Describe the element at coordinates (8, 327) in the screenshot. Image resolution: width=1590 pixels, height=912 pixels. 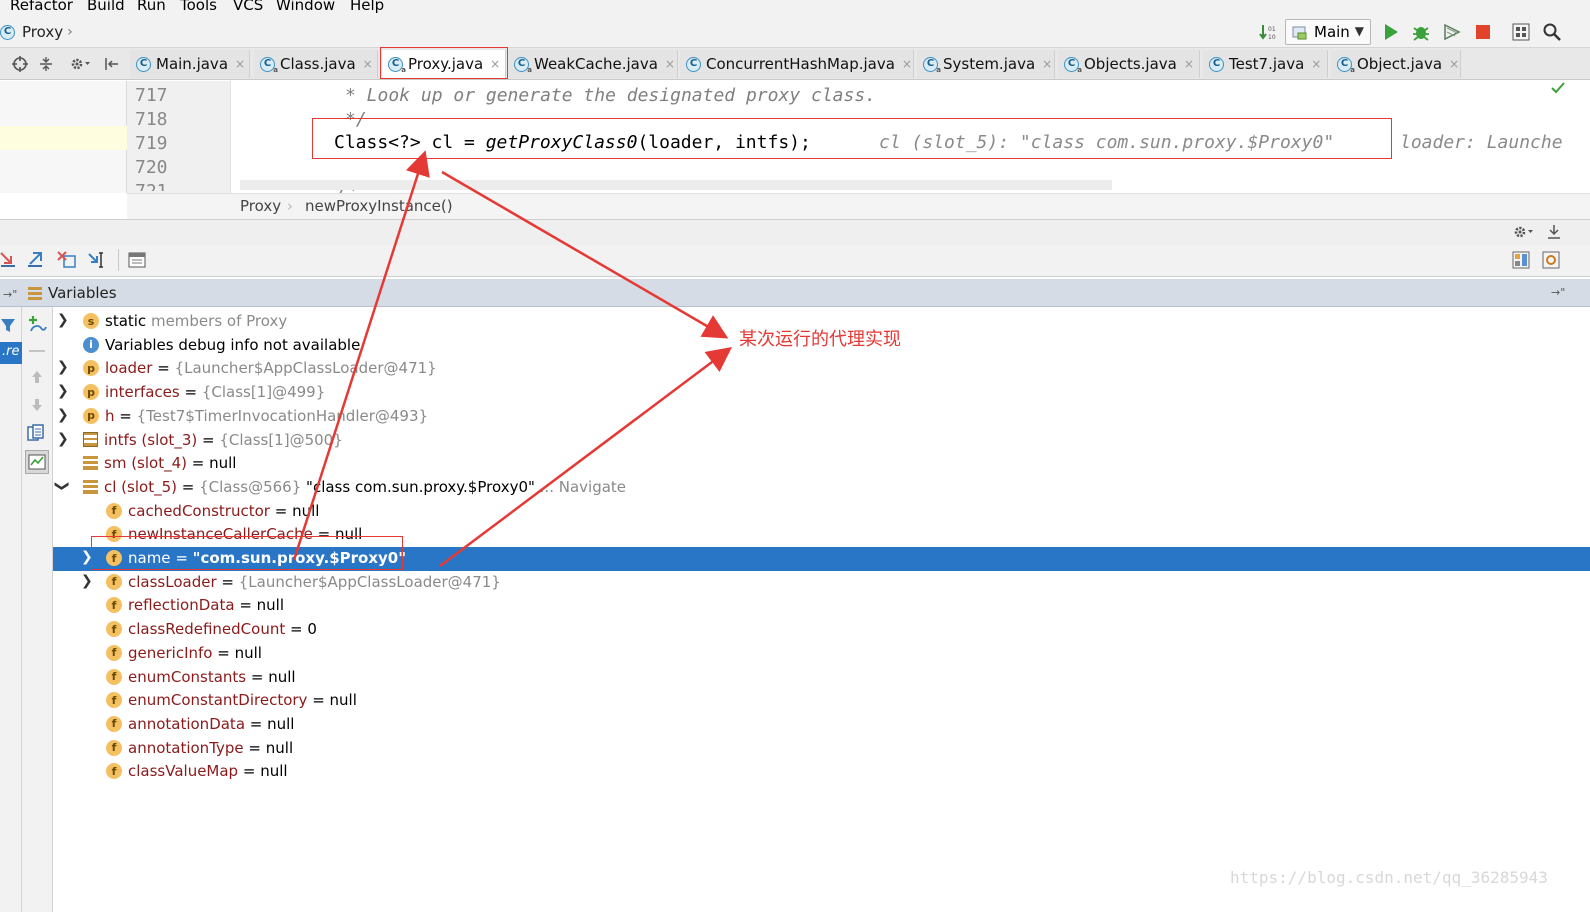
I see `filter-icon` at that location.